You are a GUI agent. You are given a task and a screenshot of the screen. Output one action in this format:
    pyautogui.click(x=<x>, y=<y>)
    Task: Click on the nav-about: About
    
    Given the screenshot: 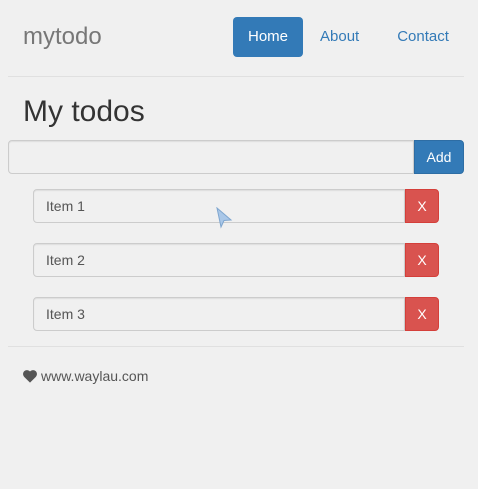 What is the action you would take?
    pyautogui.click(x=339, y=37)
    